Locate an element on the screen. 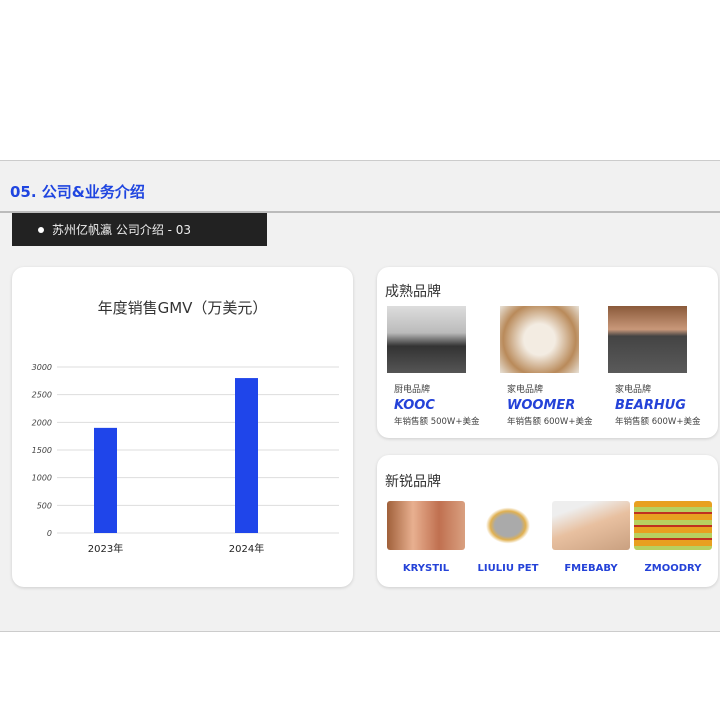 This screenshot has height=720, width=720. krystil-image is located at coordinates (426, 525).